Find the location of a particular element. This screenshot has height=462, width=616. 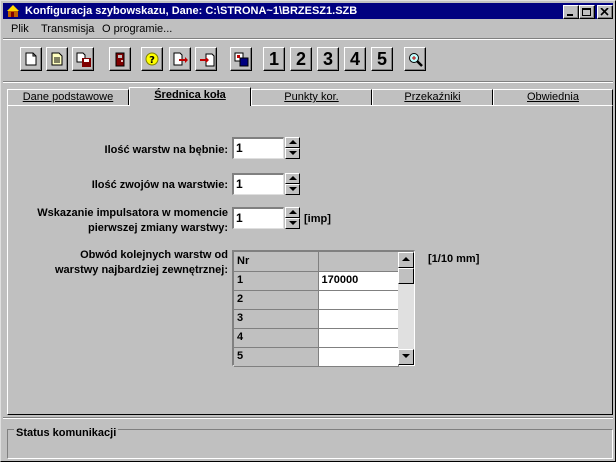

close-icon is located at coordinates (604, 12).